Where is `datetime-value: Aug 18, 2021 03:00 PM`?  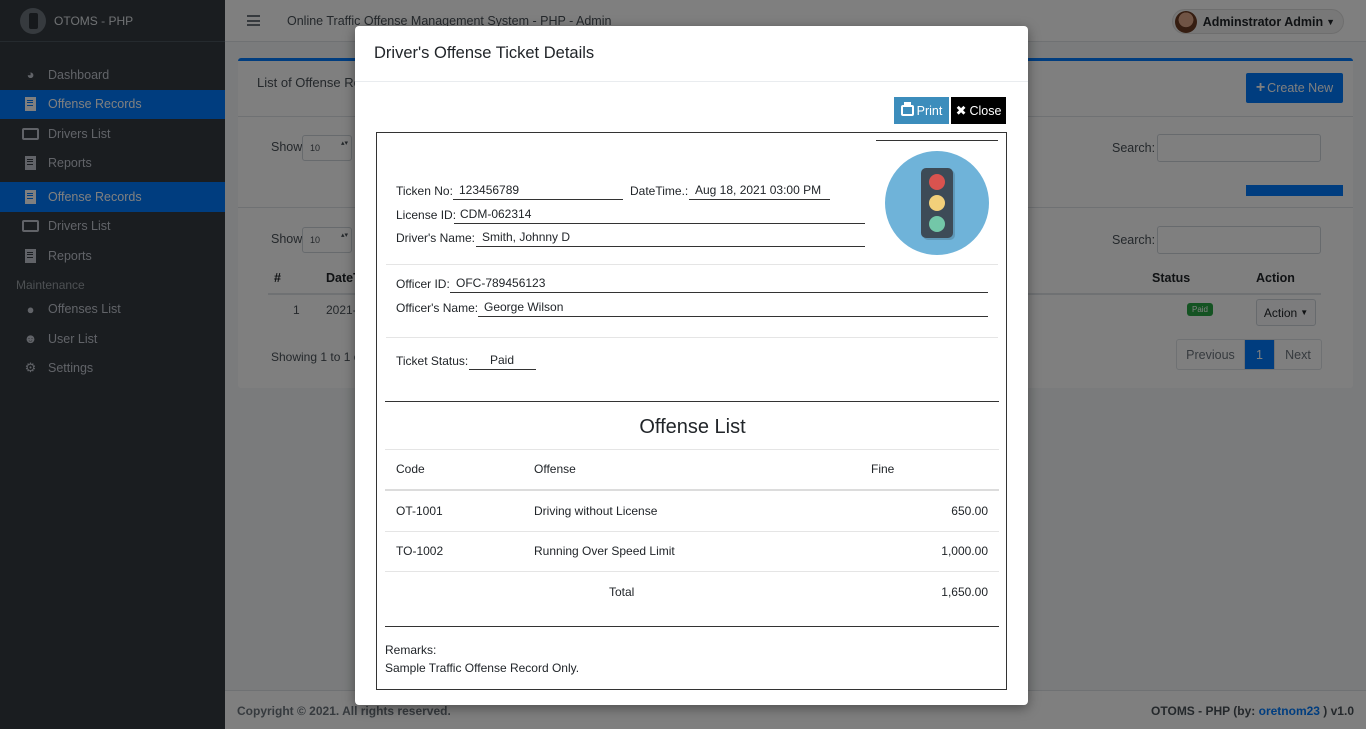
datetime-value: Aug 18, 2021 03:00 PM is located at coordinates (759, 191).